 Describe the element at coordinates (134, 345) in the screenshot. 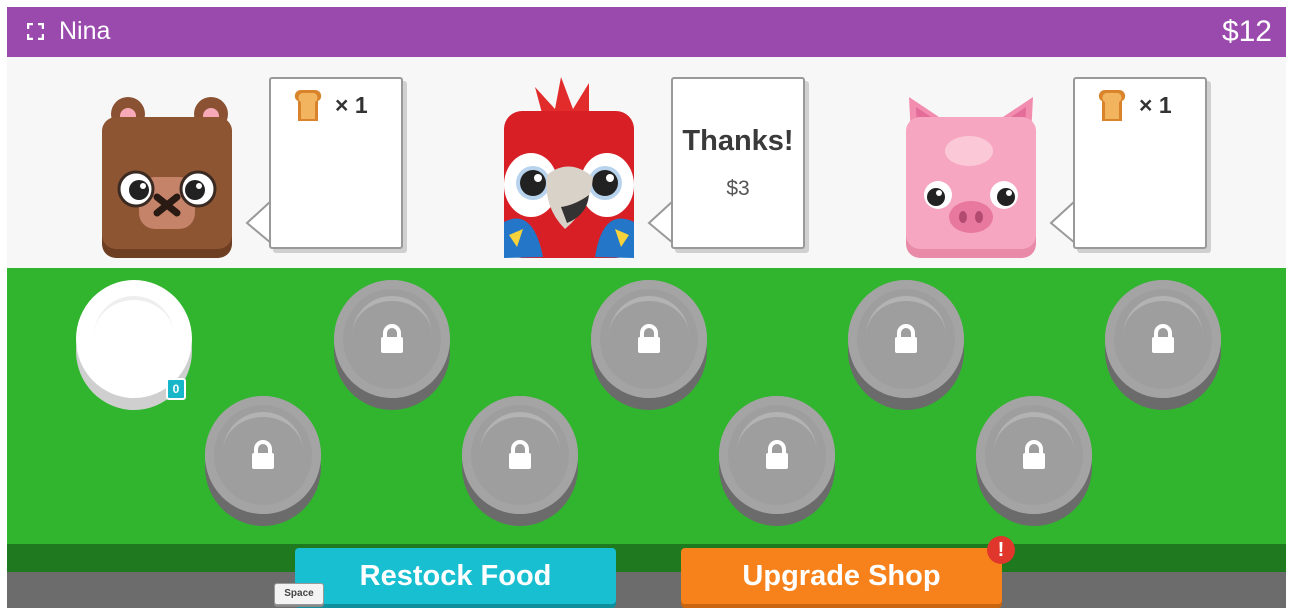

I see `plate-1: 0` at that location.